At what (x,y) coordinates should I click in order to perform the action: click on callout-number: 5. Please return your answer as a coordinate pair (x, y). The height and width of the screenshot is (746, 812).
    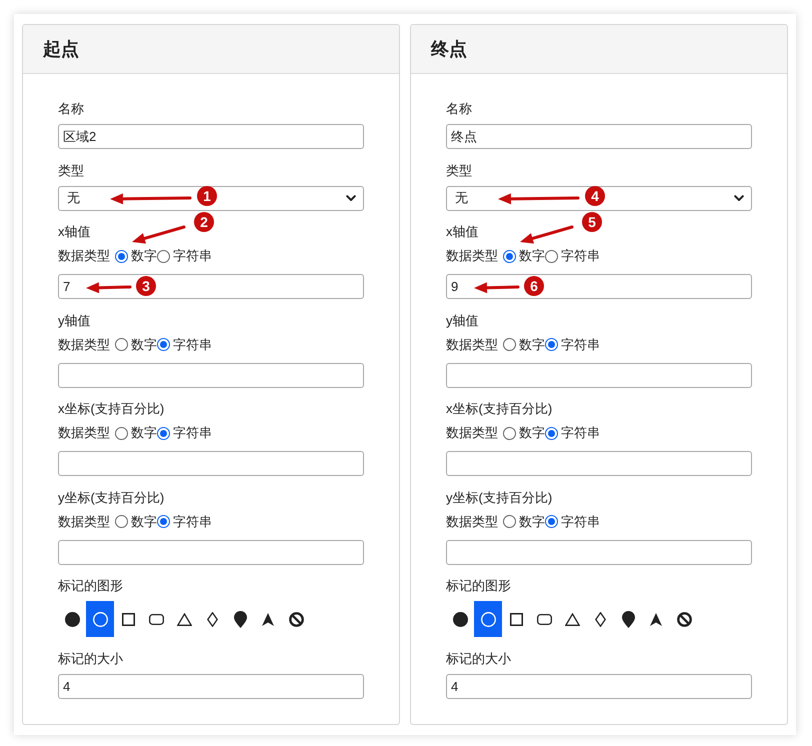
    Looking at the image, I should click on (592, 222).